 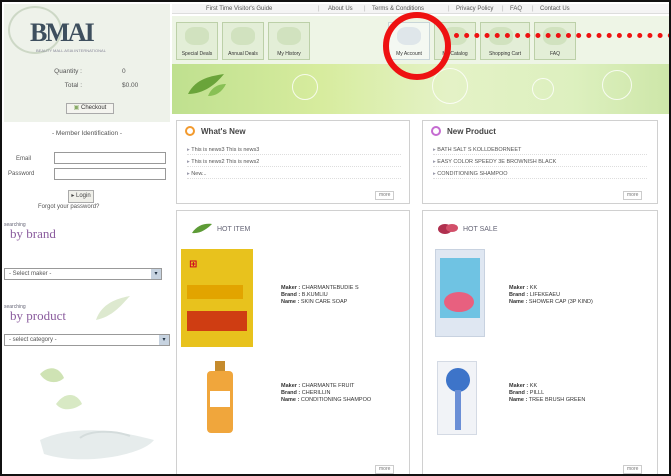 What do you see at coordinates (93, 108) in the screenshot?
I see `checkout-label: Checkout` at bounding box center [93, 108].